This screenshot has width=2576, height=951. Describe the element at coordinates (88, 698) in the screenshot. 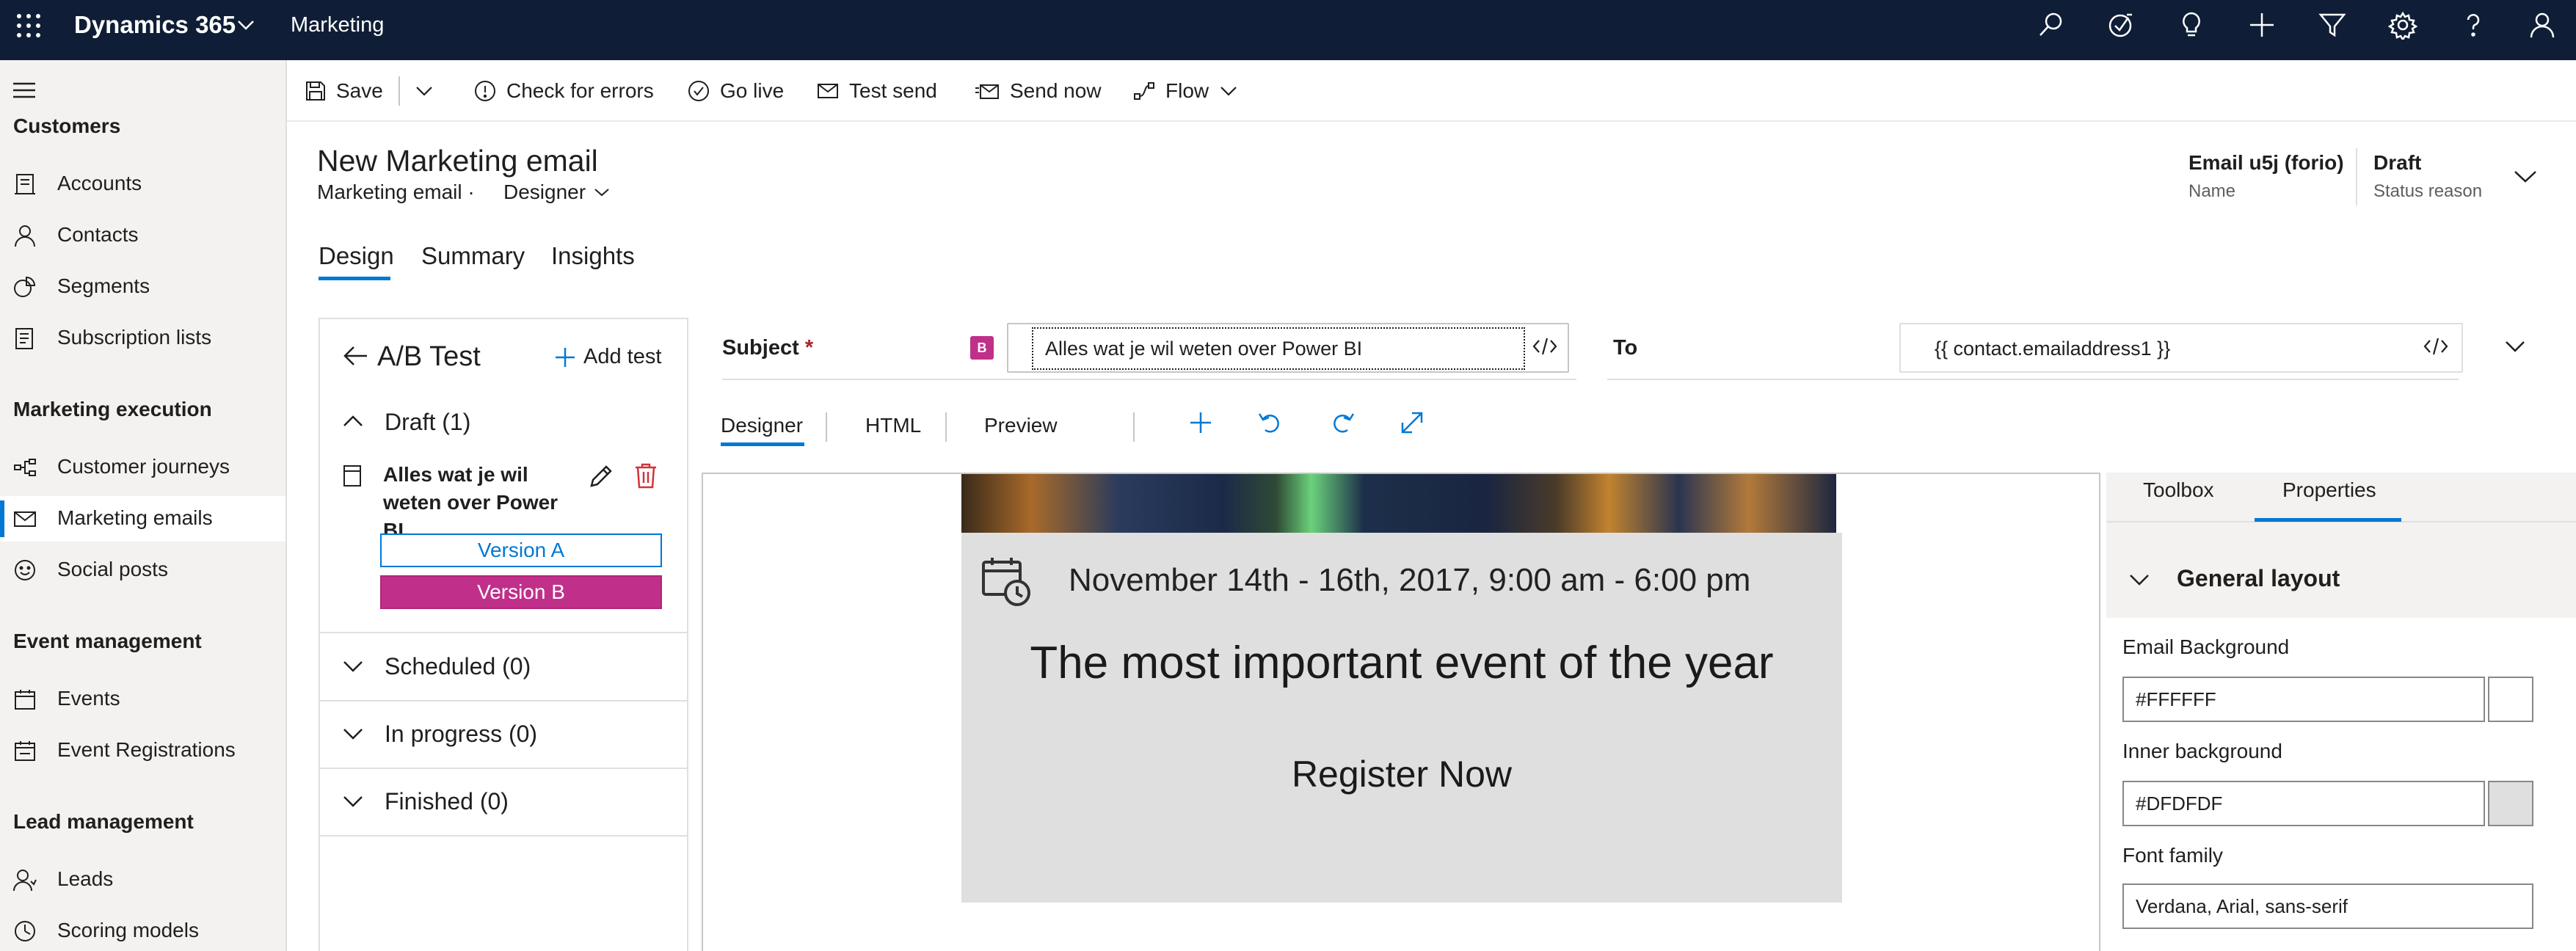

I see `sidebar-item-label: Events` at that location.